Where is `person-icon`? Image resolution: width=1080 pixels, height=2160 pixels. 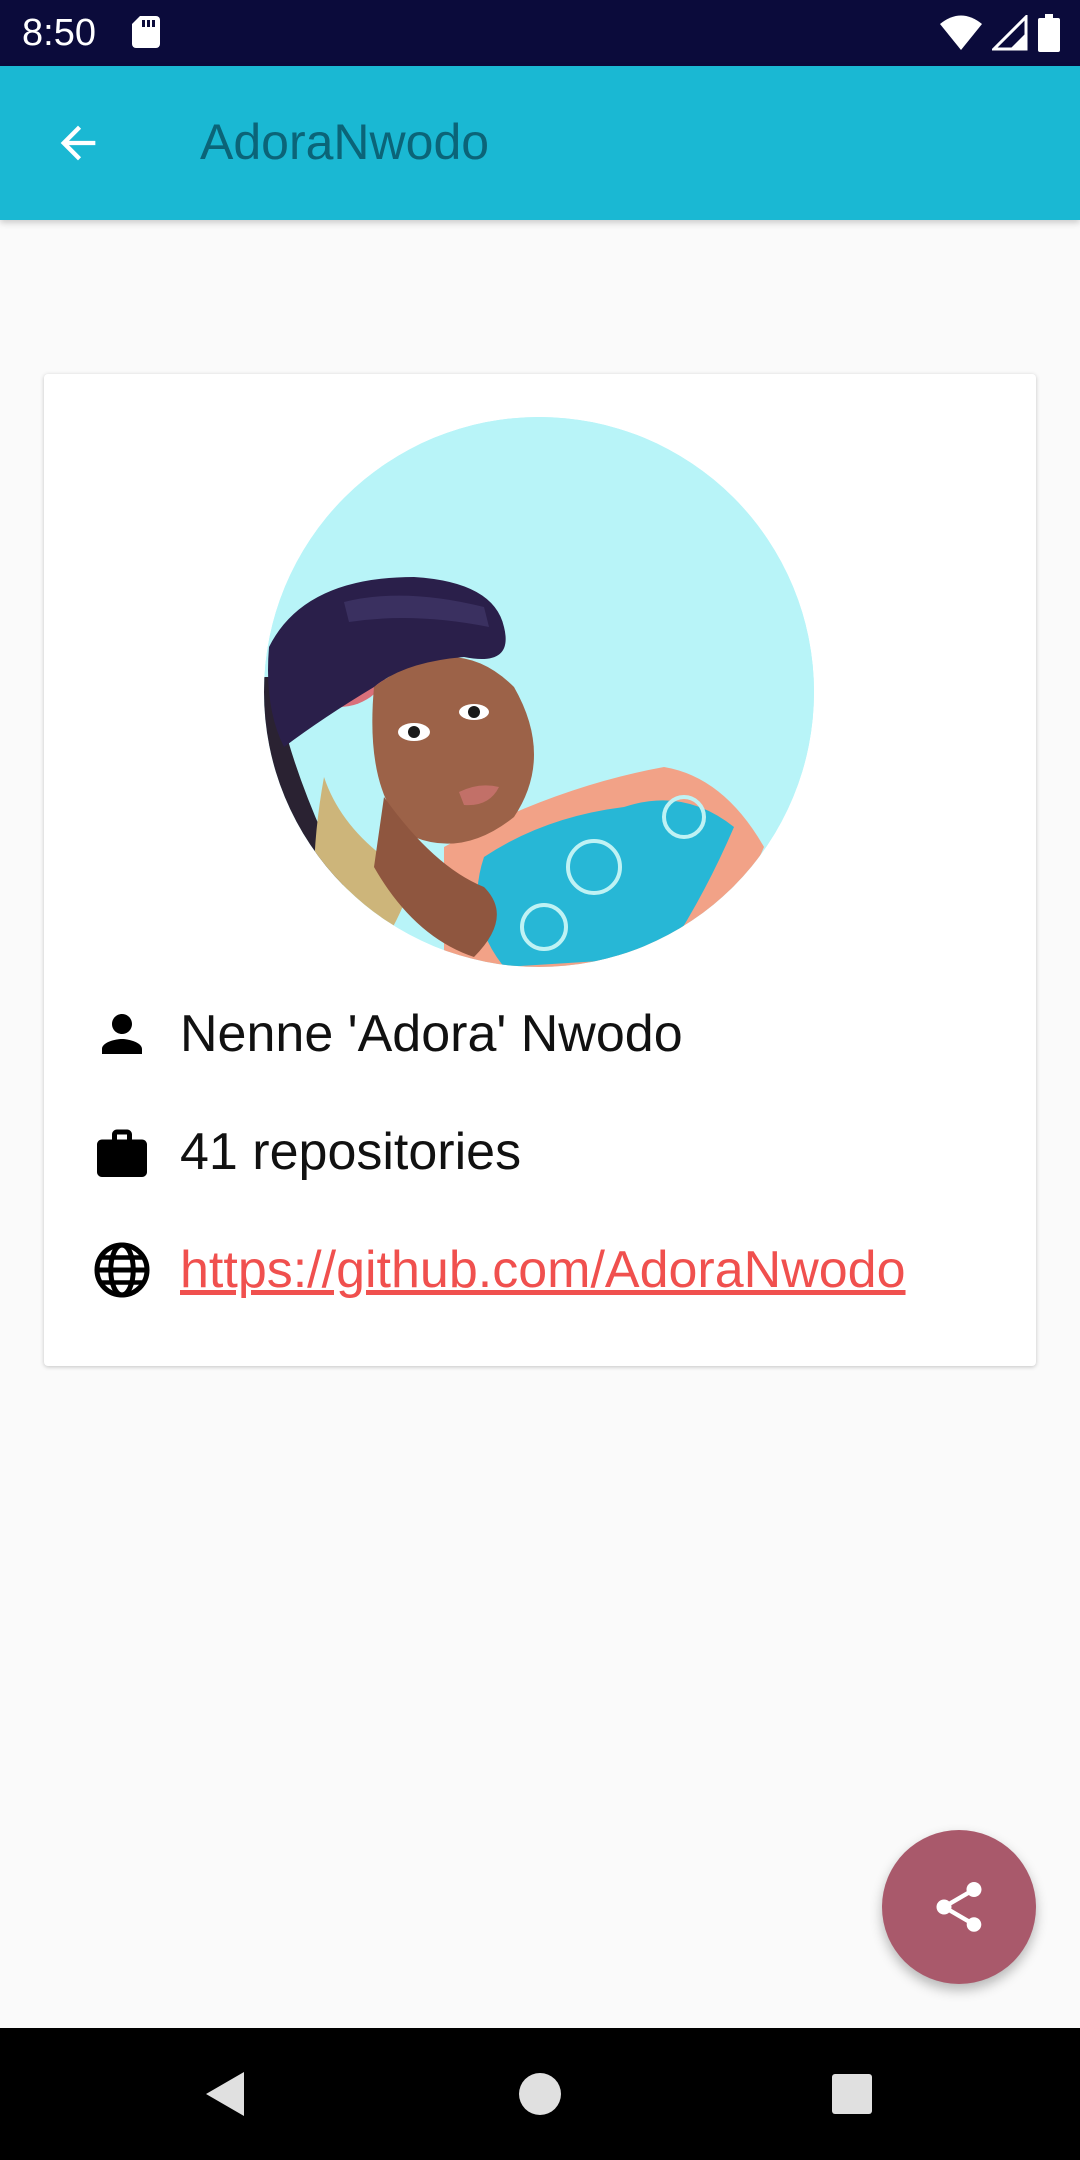 person-icon is located at coordinates (122, 1034).